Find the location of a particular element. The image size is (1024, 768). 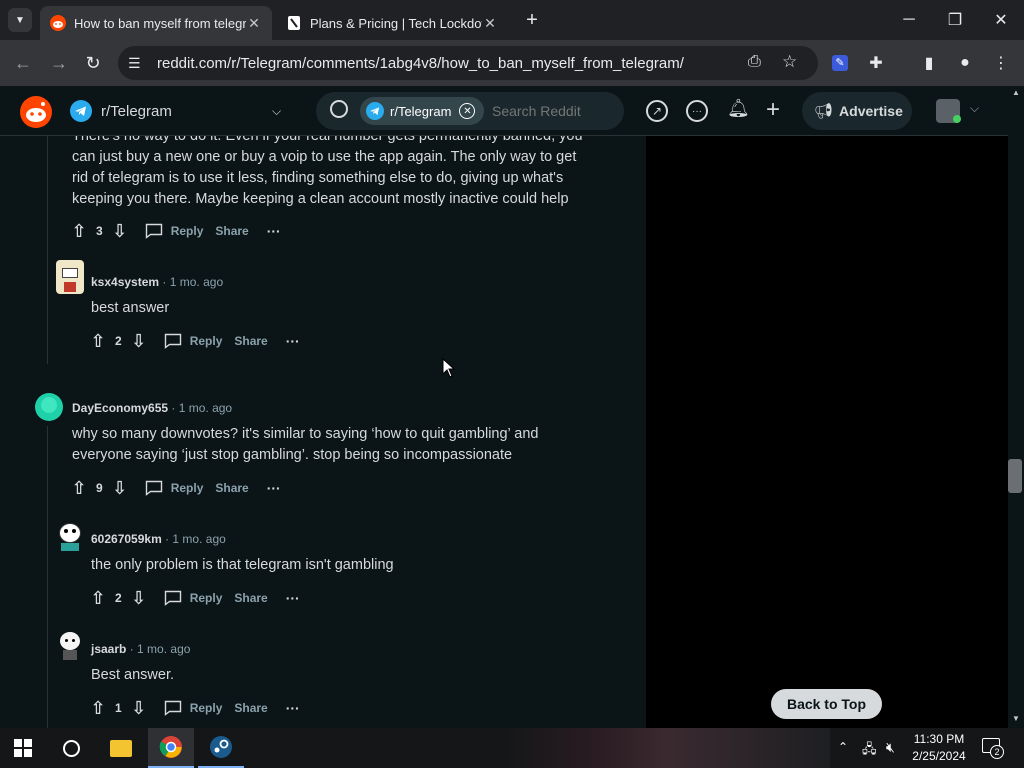

profile-icon: ● is located at coordinates (965, 63).